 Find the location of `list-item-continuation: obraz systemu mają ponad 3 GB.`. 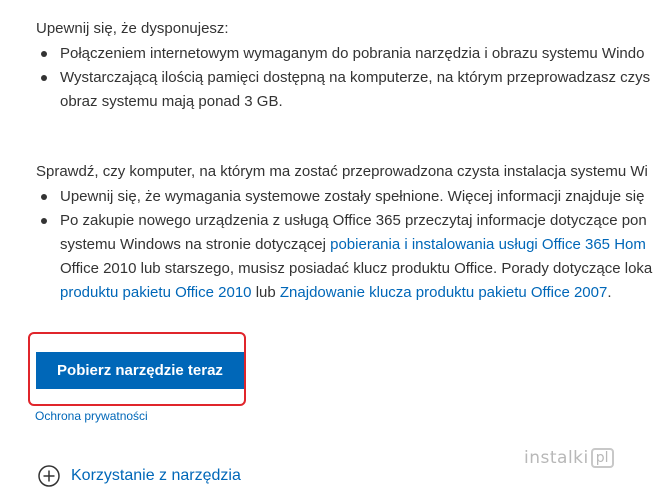

list-item-continuation: obraz systemu mają ponad 3 GB. is located at coordinates (325, 102).